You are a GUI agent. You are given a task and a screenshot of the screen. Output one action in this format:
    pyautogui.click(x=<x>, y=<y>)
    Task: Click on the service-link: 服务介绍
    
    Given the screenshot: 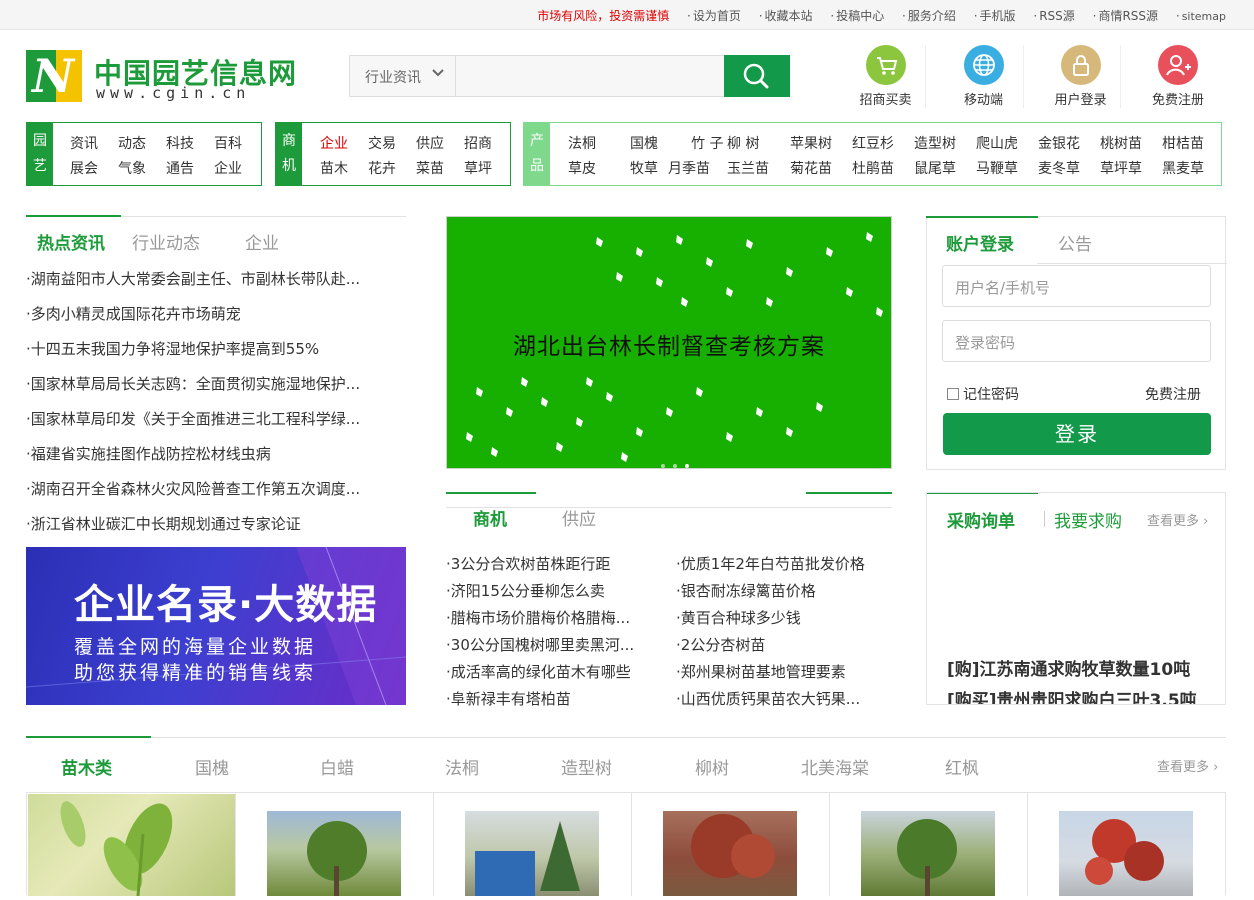 What is the action you would take?
    pyautogui.click(x=932, y=16)
    